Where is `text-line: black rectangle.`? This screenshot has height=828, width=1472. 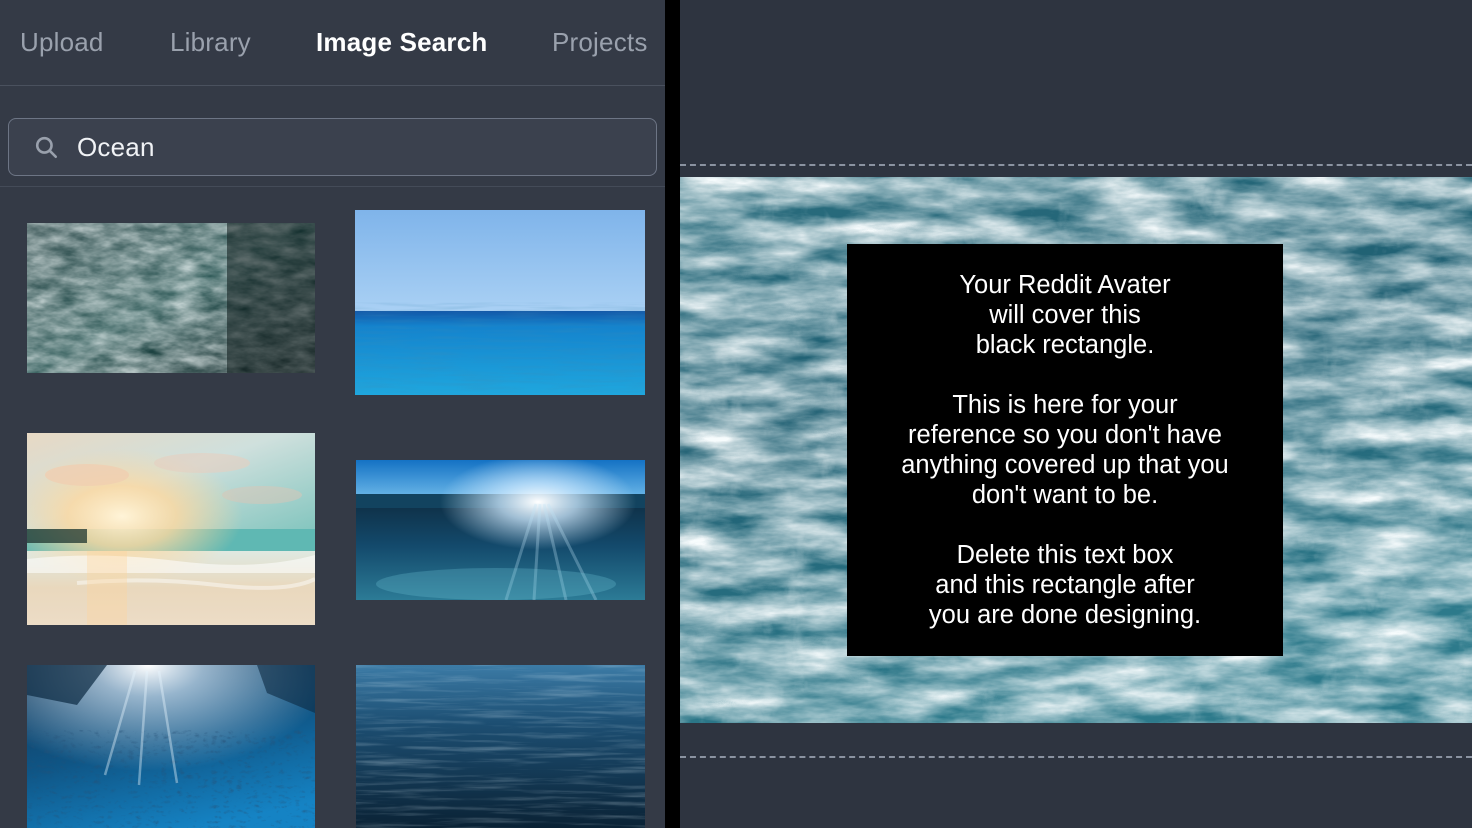 text-line: black rectangle. is located at coordinates (1065, 345).